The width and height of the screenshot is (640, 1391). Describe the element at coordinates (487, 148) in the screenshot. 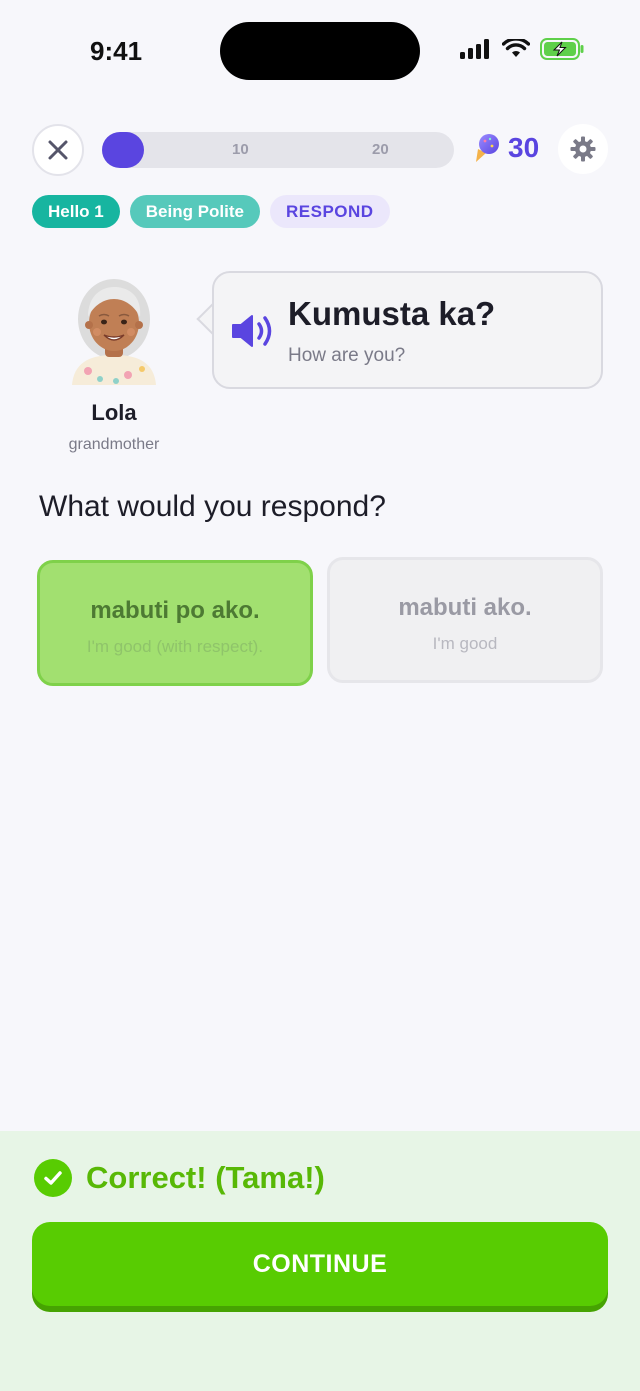

I see `ice-cream-icon` at that location.